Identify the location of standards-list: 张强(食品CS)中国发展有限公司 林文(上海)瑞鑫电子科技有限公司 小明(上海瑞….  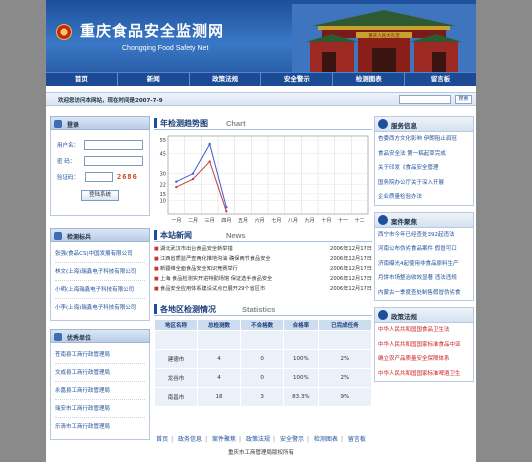
(100, 281).